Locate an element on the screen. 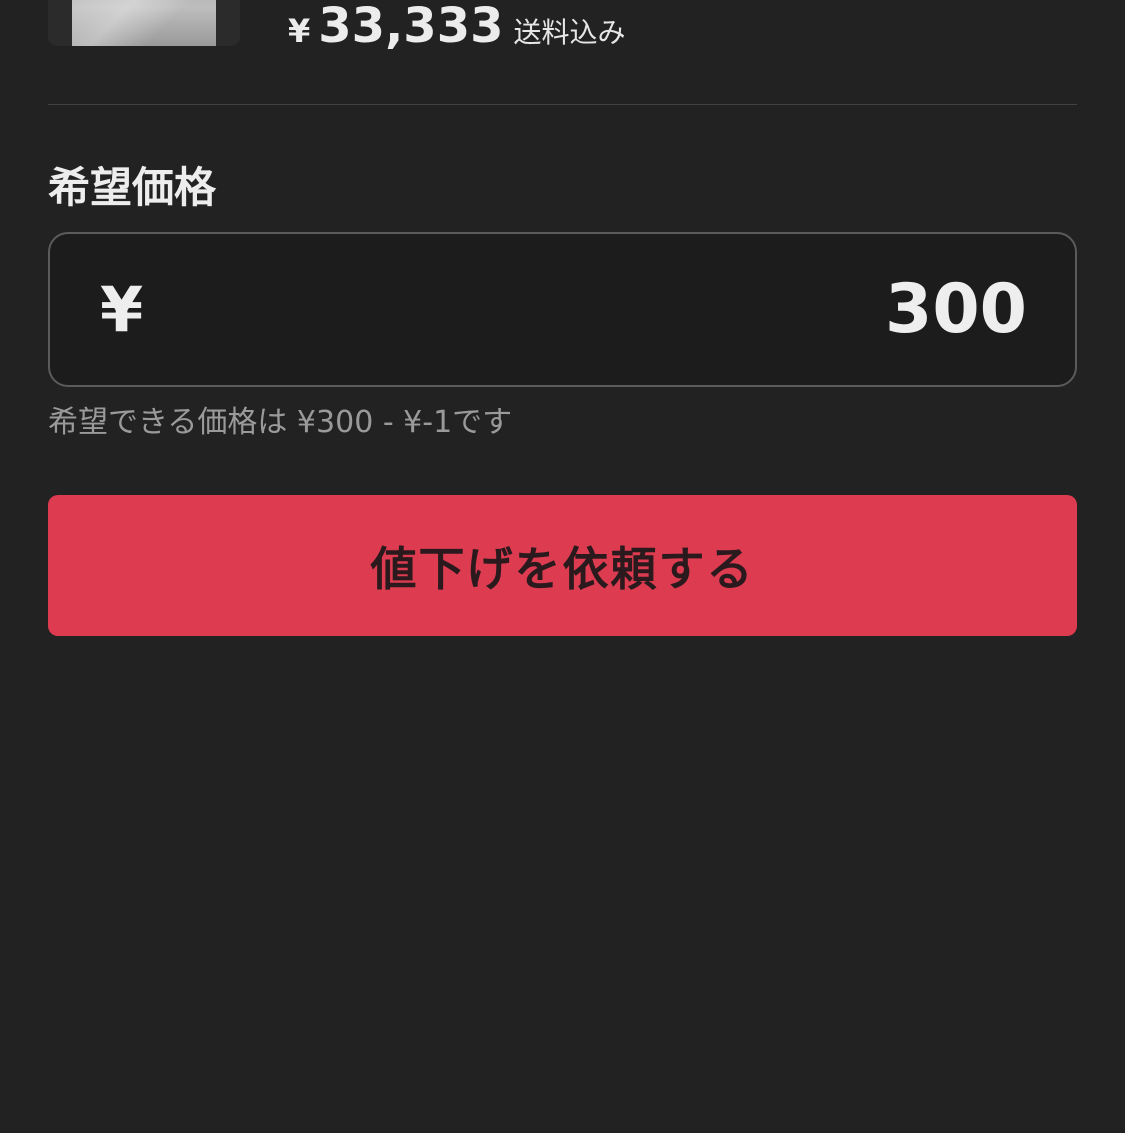  price-currency: ¥ is located at coordinates (299, 31).